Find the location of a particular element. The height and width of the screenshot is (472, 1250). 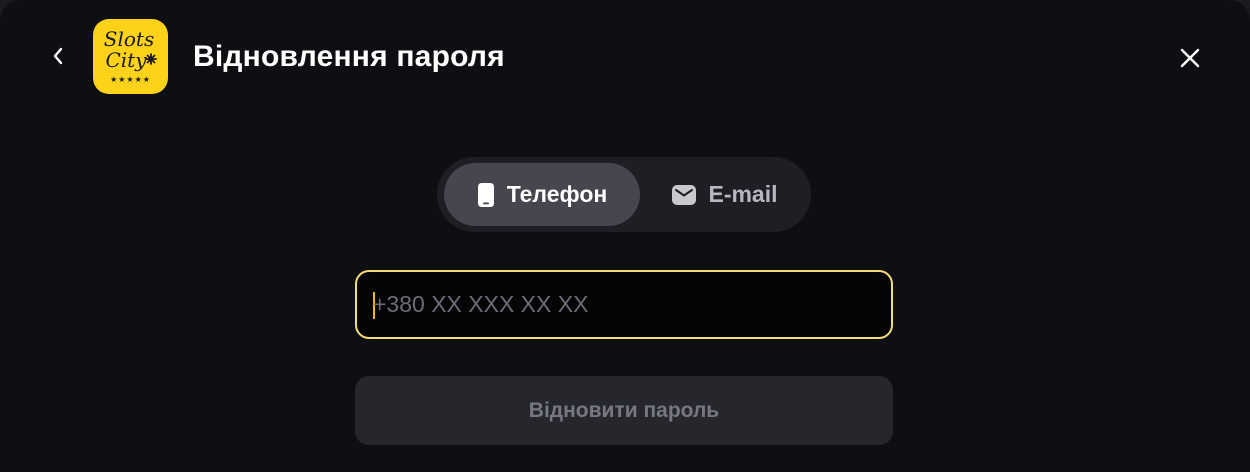

chevron-left-icon is located at coordinates (58, 56).